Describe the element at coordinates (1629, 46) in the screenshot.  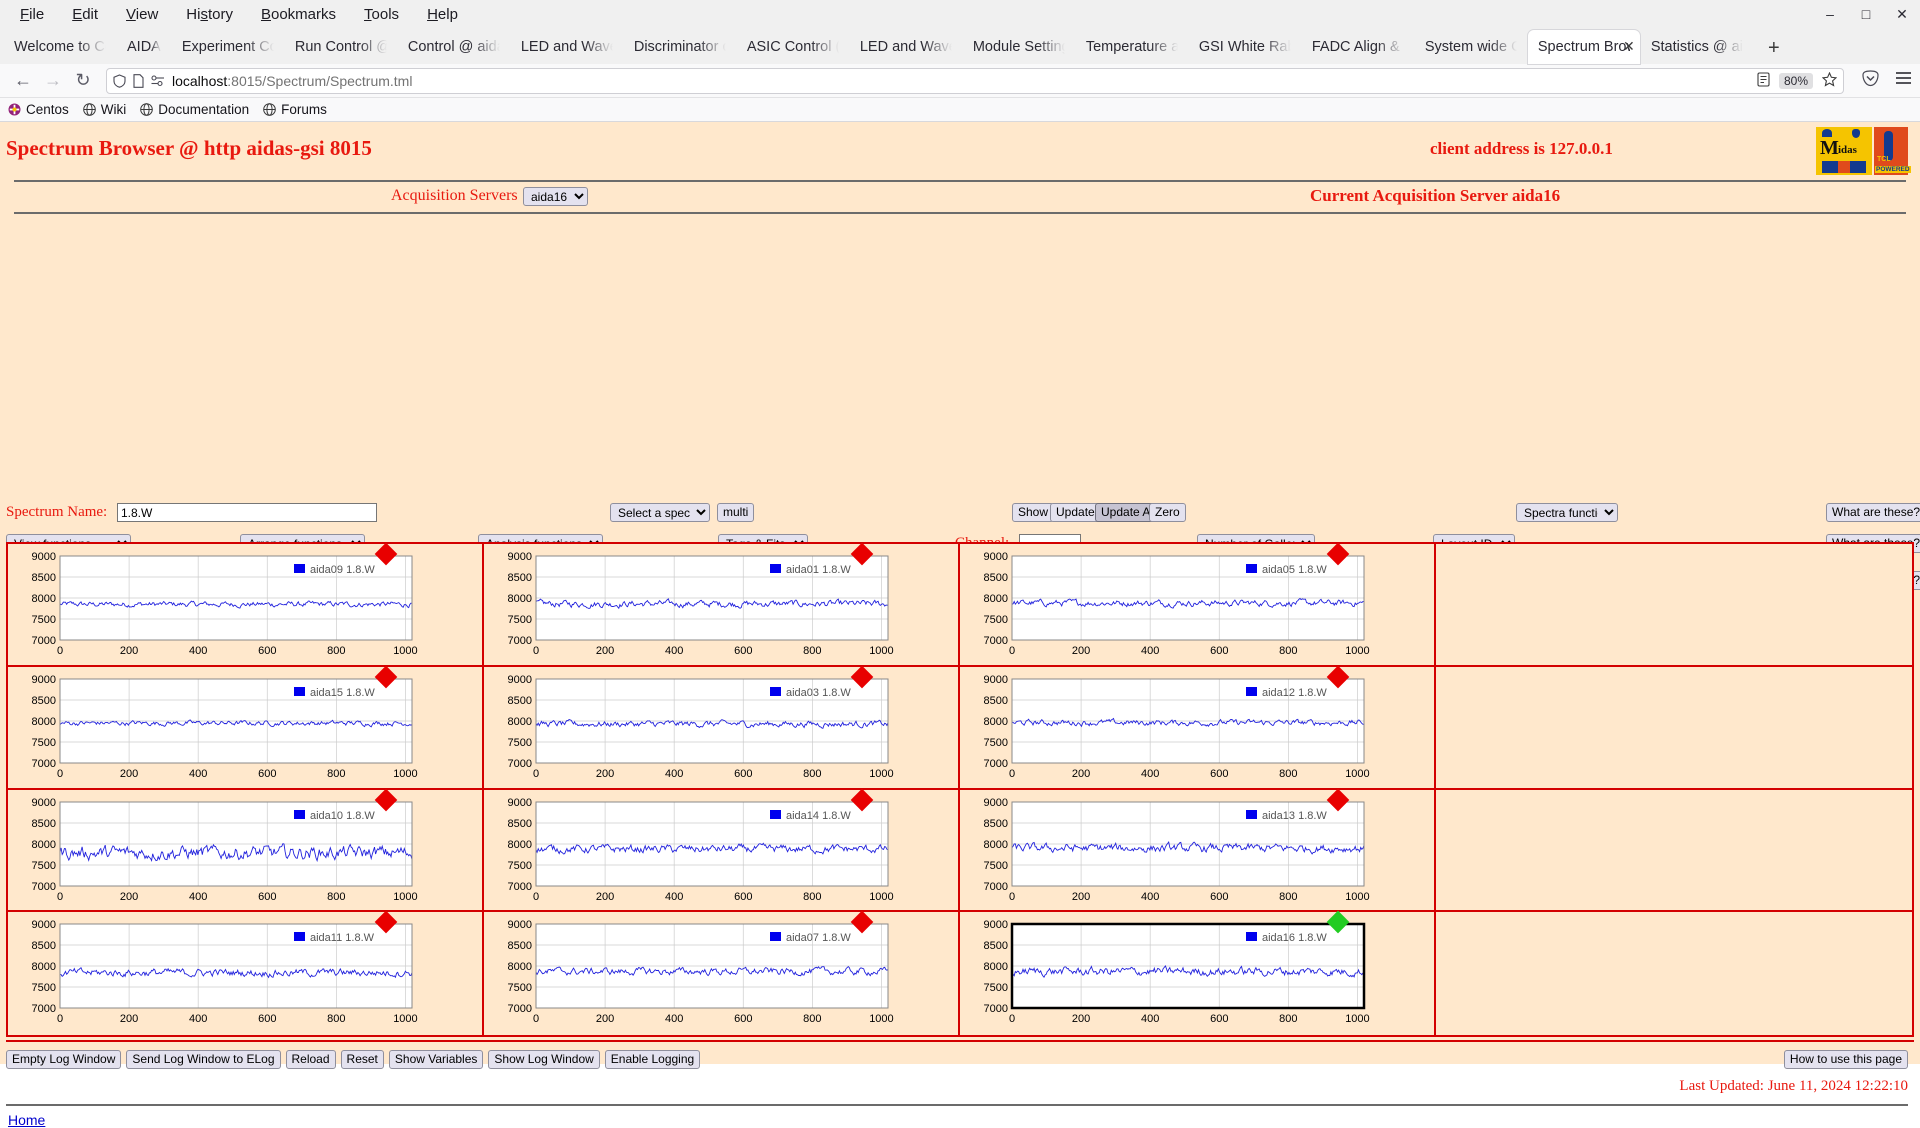
I see `tab-close-icon: ✕` at that location.